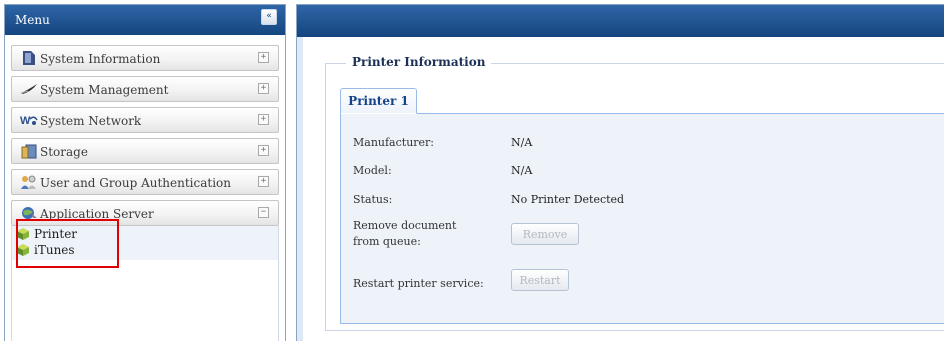 The height and width of the screenshot is (341, 944). What do you see at coordinates (145, 295) in the screenshot?
I see `menu-panel-filler` at bounding box center [145, 295].